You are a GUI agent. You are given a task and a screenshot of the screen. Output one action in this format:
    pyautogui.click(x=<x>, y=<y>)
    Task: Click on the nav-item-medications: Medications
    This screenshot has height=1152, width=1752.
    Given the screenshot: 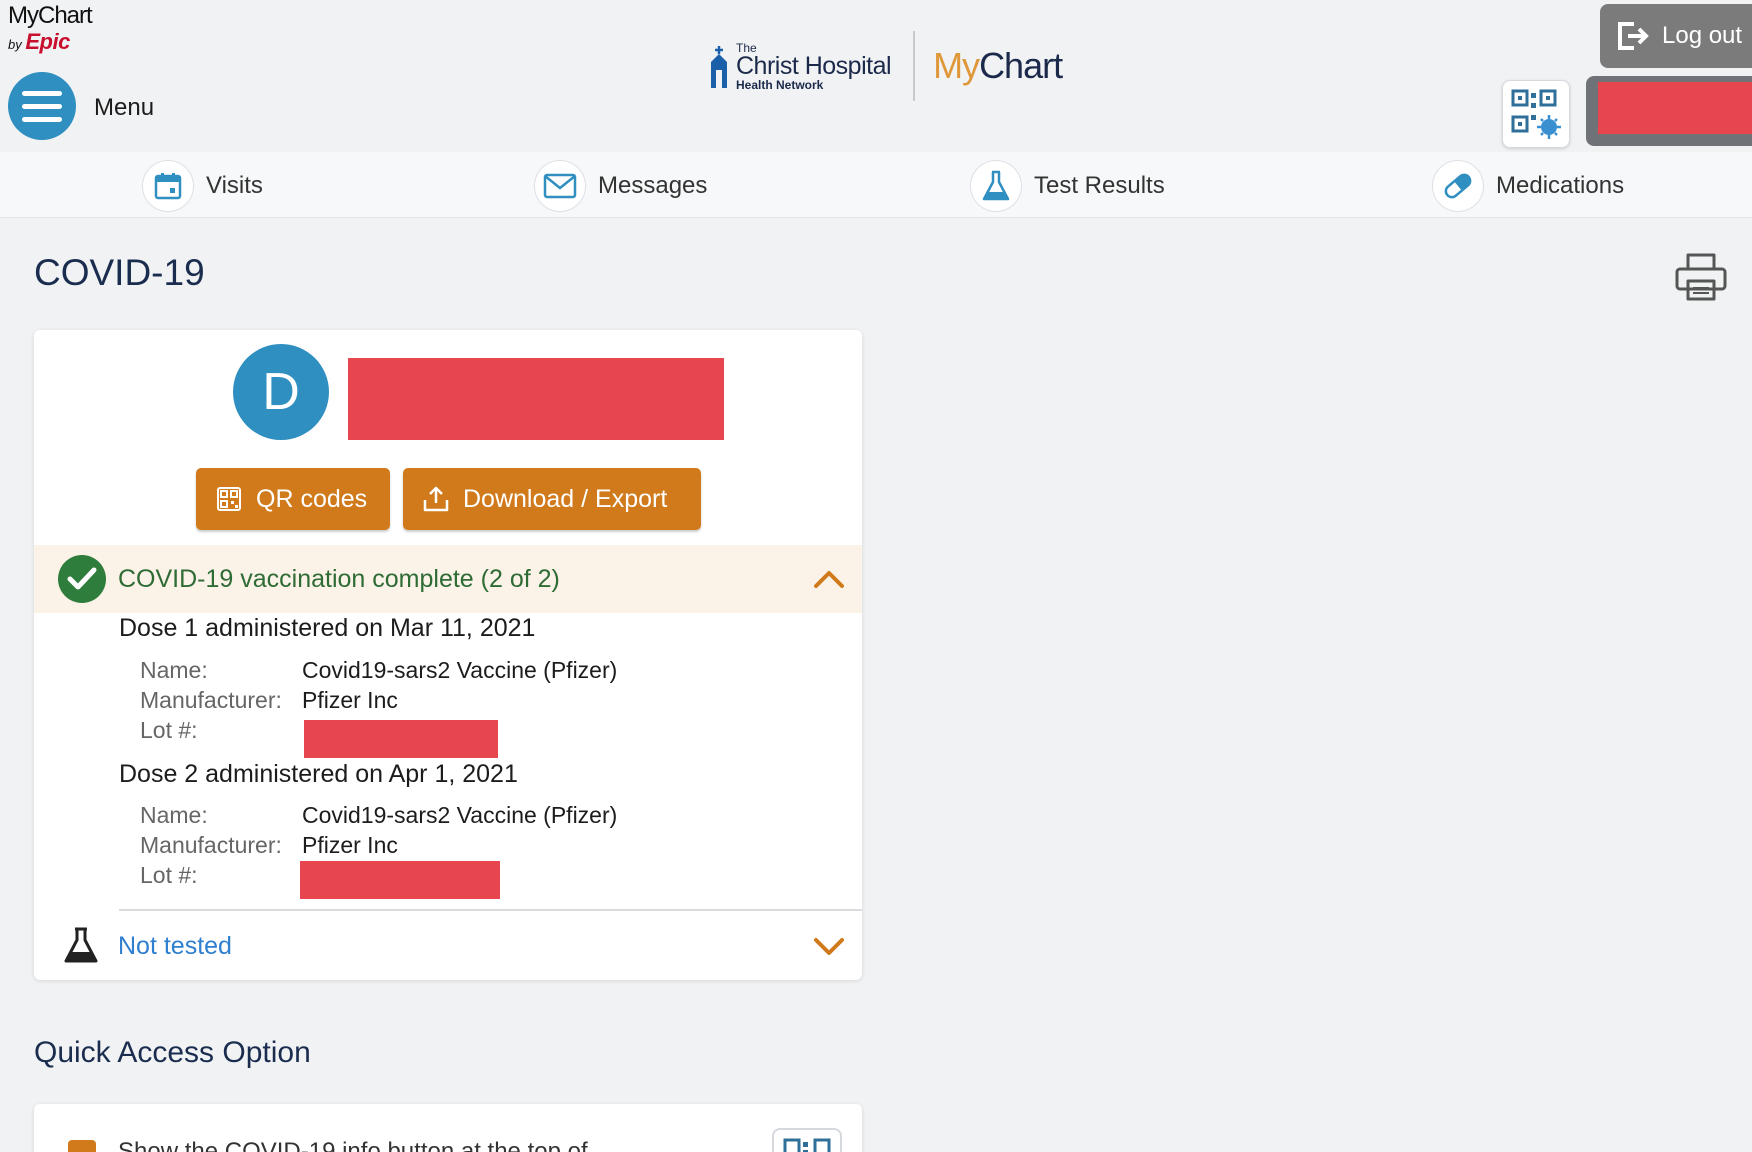 What is the action you would take?
    pyautogui.click(x=1528, y=186)
    